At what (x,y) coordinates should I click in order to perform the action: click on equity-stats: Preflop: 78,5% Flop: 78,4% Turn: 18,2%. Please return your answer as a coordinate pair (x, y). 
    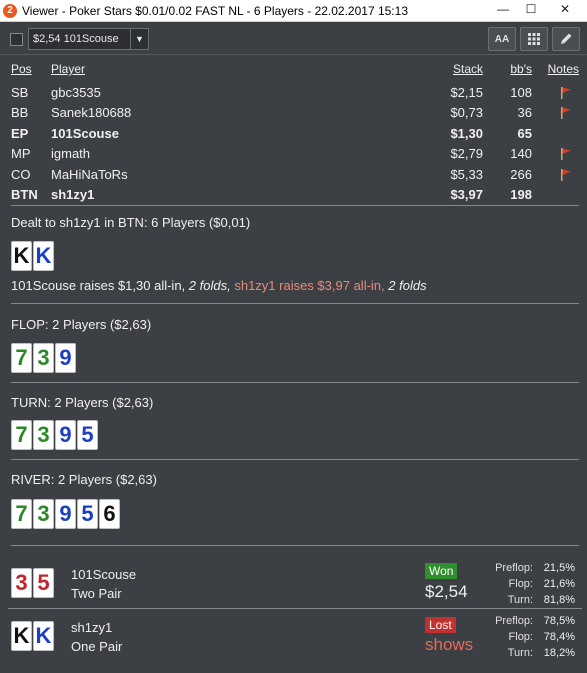
    Looking at the image, I should click on (529, 637).